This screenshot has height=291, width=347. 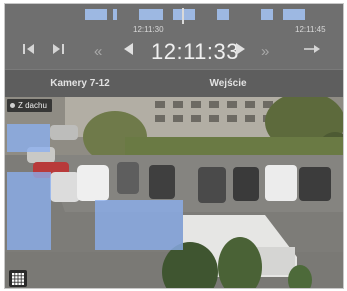 I want to click on step-forward-icon, so click(x=241, y=52).